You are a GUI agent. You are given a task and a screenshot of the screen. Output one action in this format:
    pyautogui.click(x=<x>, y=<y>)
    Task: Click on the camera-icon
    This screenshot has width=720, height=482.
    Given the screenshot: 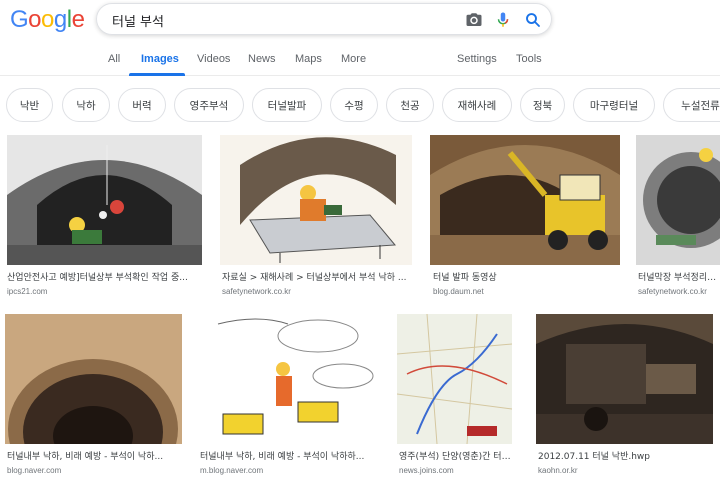 What is the action you would take?
    pyautogui.click(x=474, y=20)
    